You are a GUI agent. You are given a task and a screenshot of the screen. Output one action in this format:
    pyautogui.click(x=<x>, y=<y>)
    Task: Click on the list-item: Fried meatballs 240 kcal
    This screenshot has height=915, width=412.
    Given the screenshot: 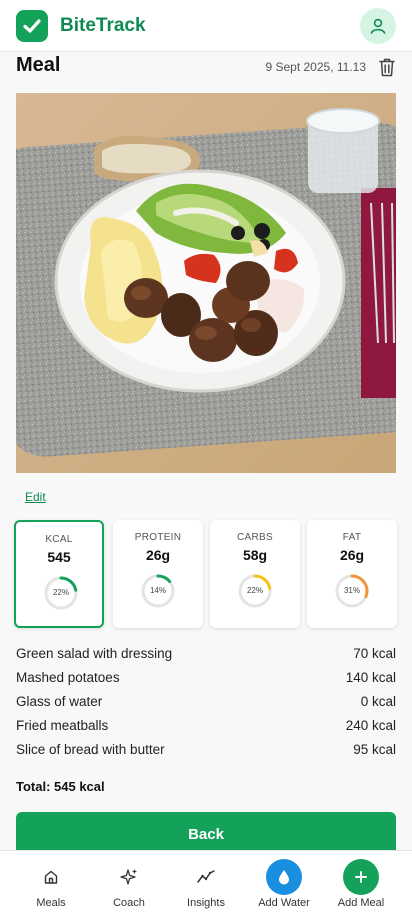 What is the action you would take?
    pyautogui.click(x=206, y=728)
    